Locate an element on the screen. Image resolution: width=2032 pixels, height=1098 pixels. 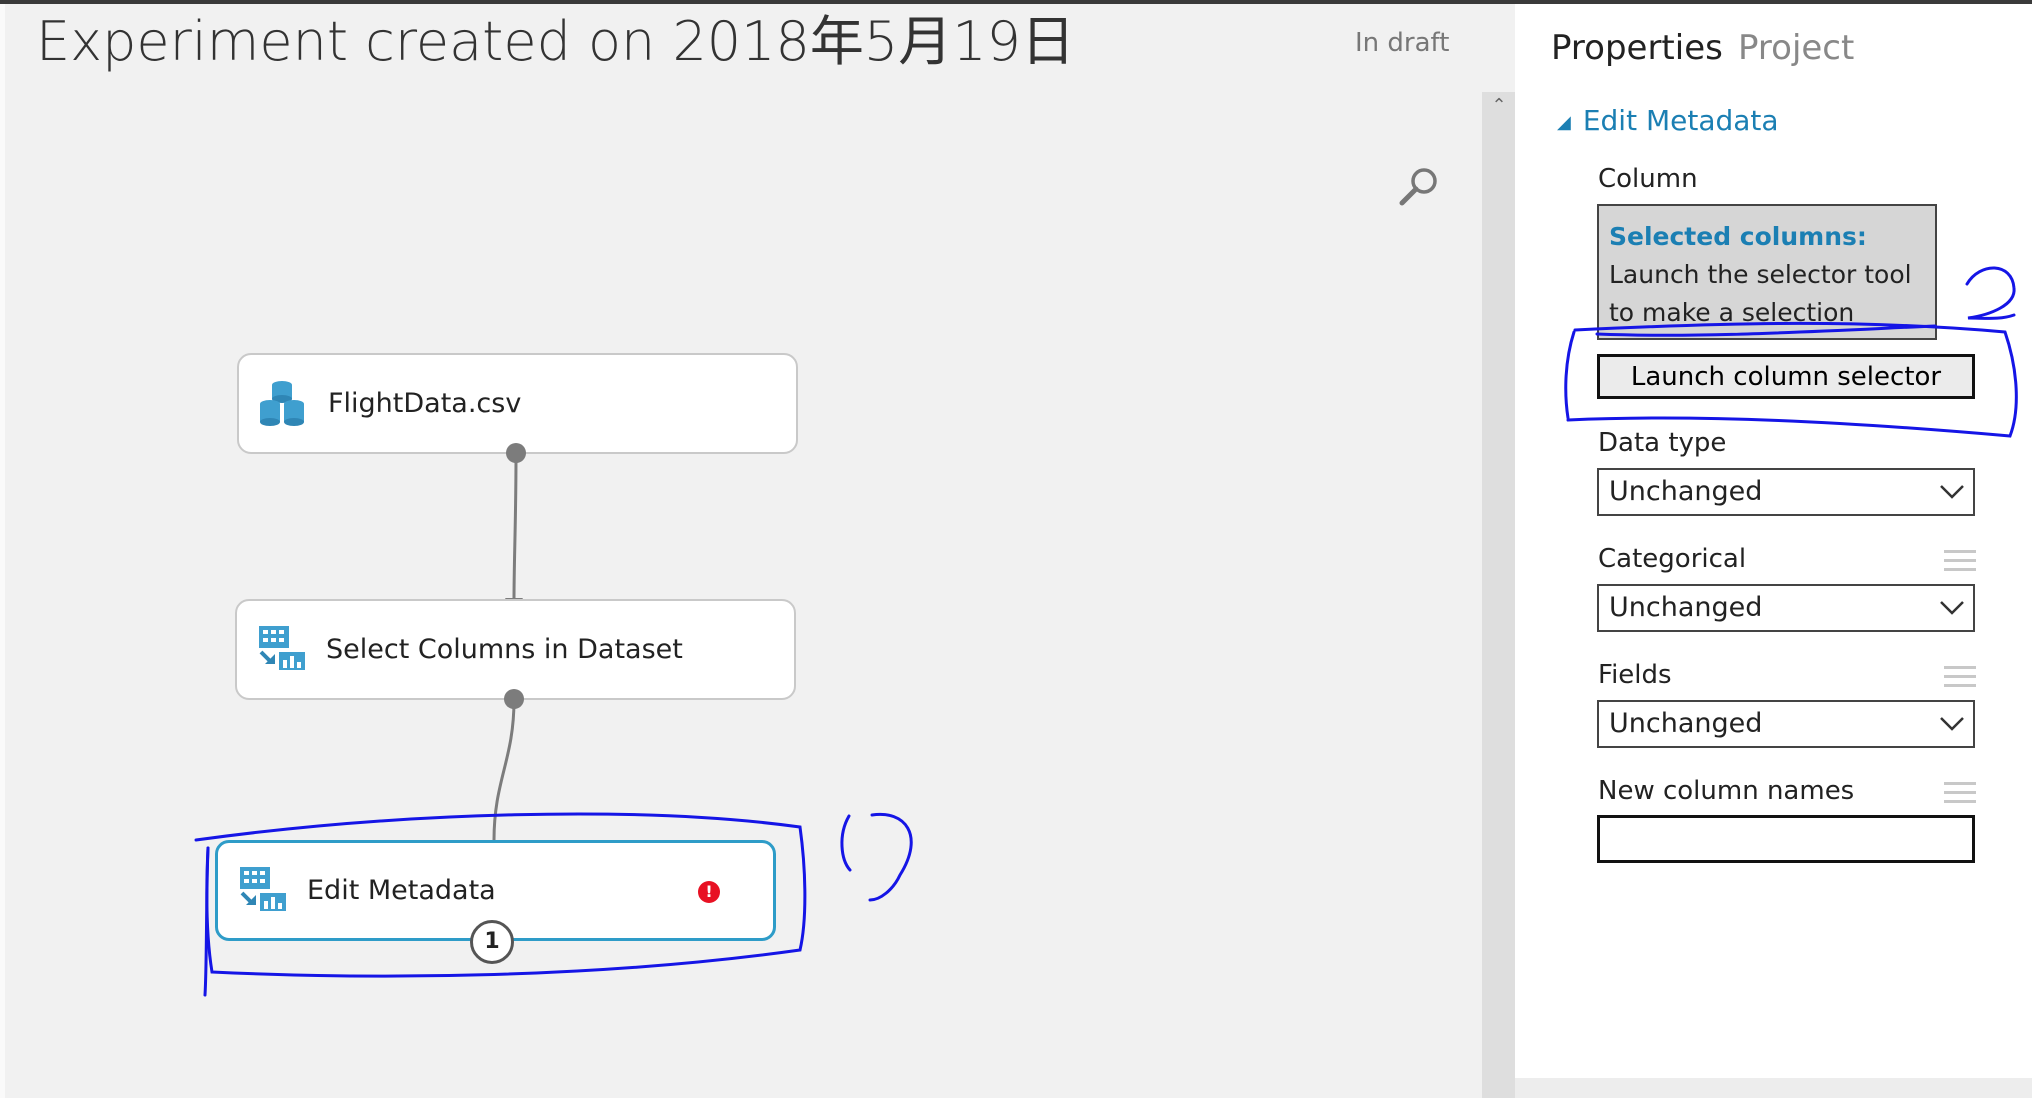
fields-dropdown: Unchanged is located at coordinates (1786, 724).